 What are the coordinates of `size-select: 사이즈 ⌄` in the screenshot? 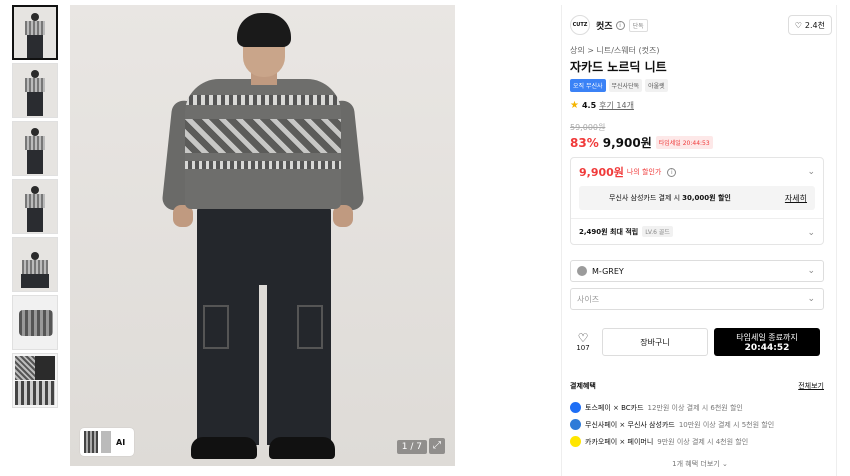 It's located at (697, 299).